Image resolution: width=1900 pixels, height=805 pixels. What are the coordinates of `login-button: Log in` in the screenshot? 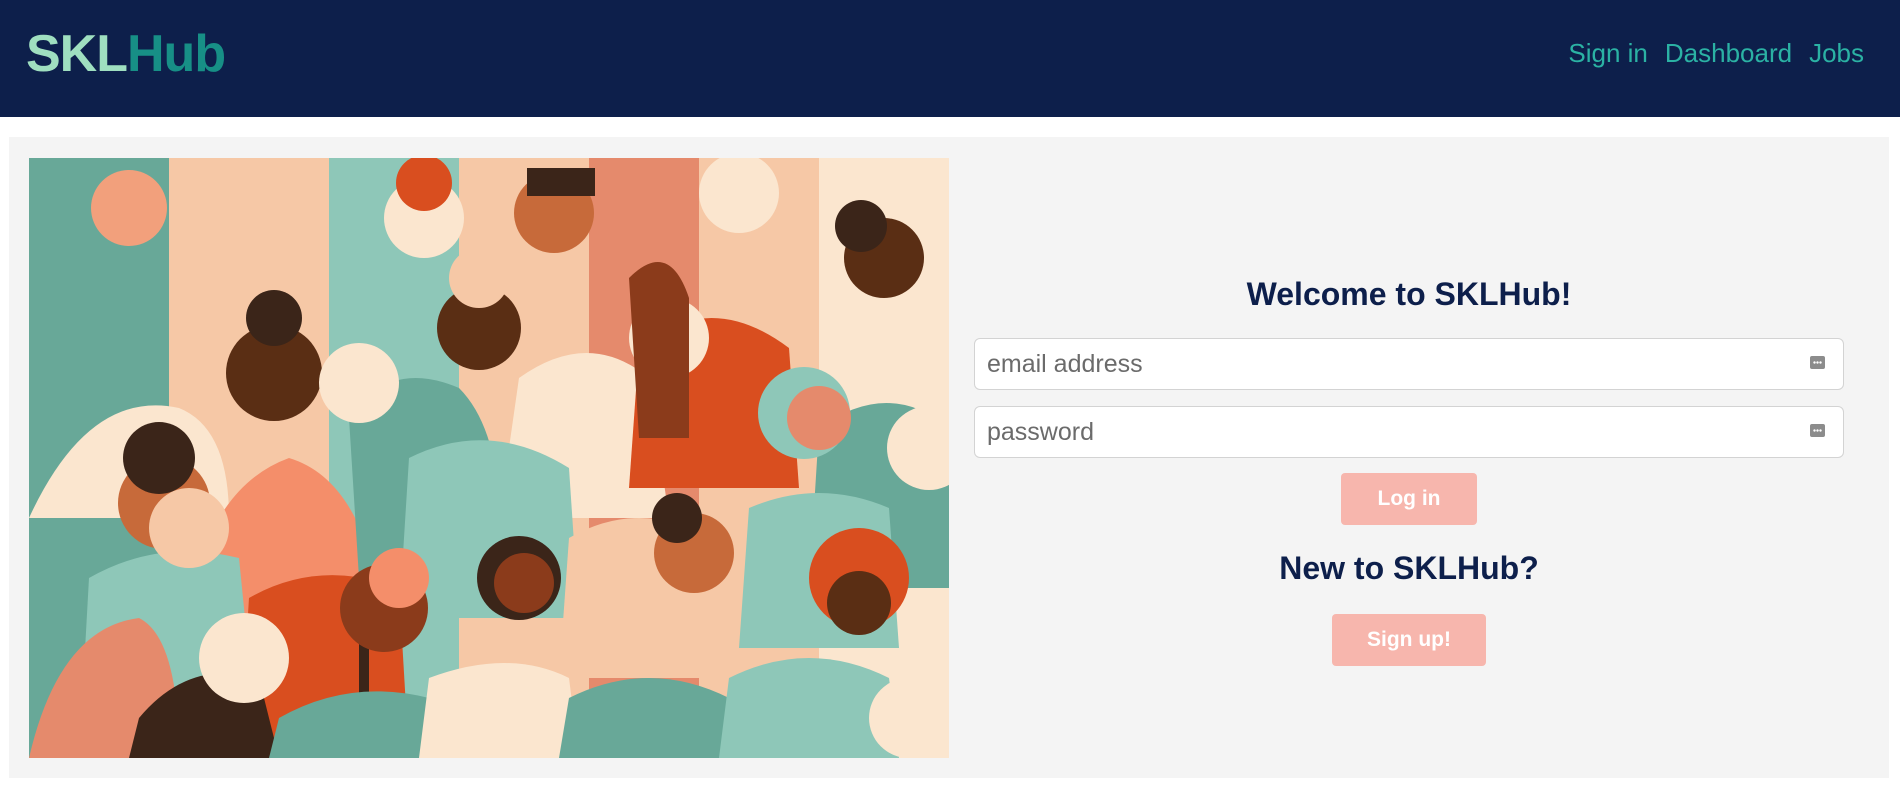 It's located at (1409, 499).